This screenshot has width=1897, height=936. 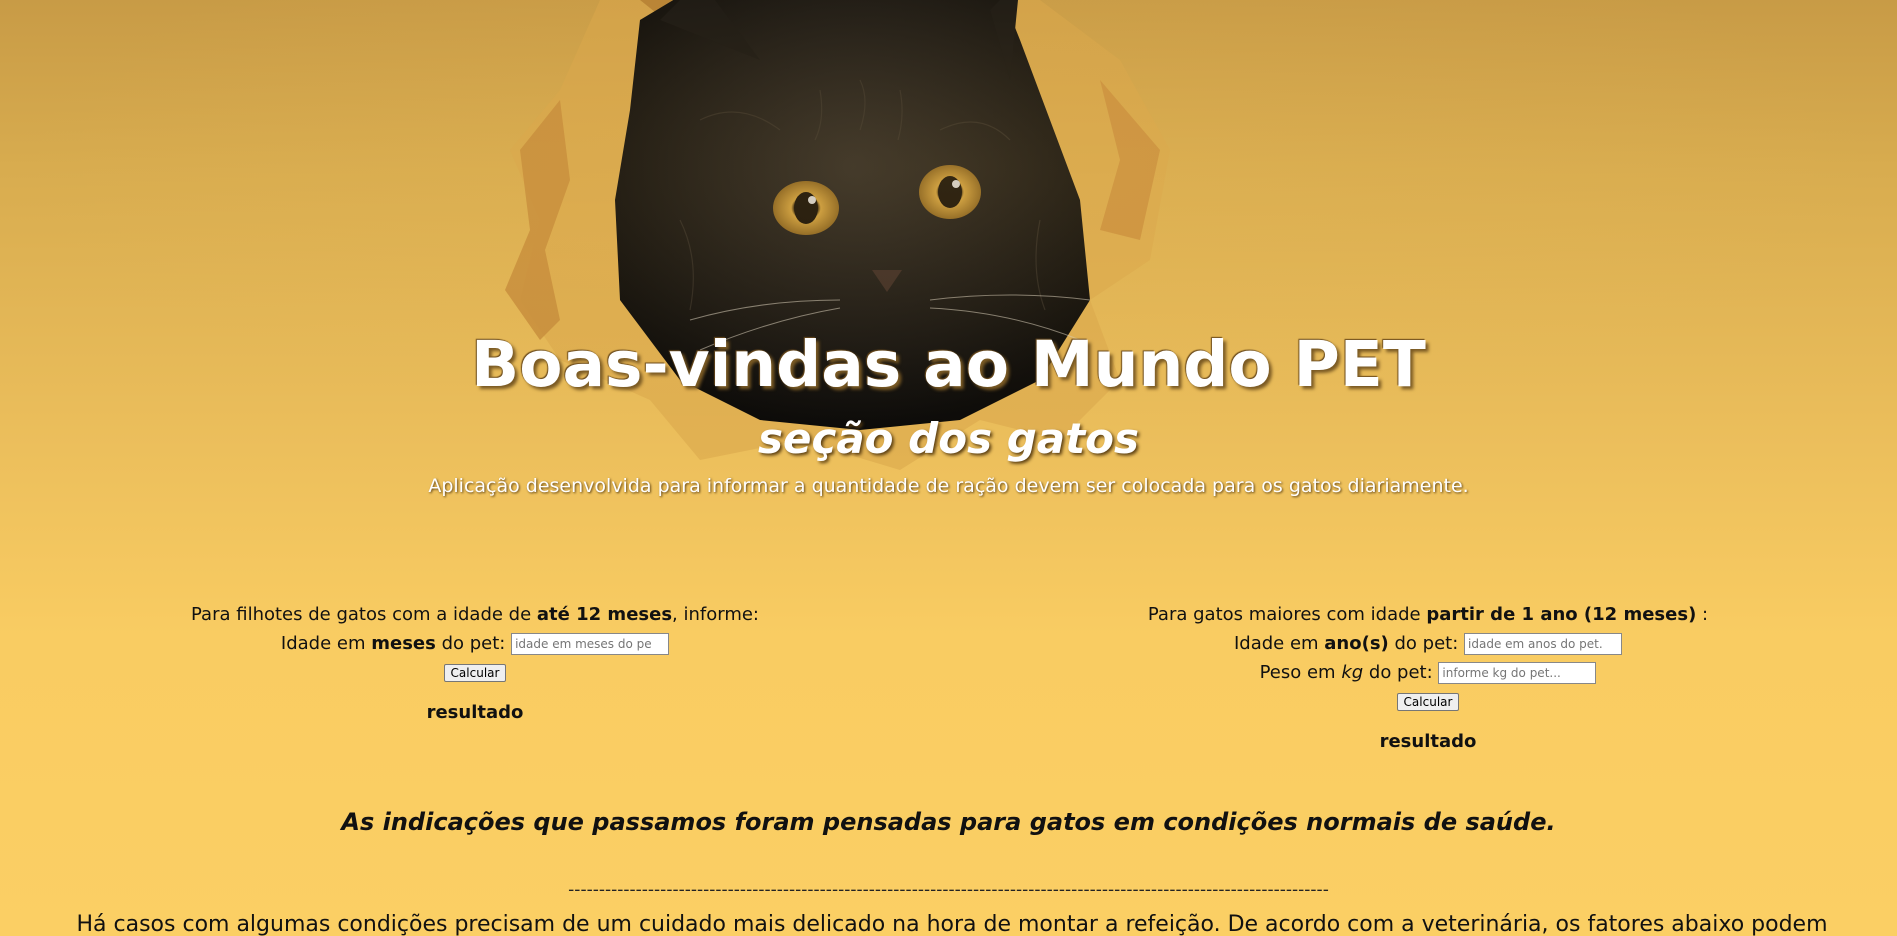 I want to click on kitten-age-row: Idade em meses do pet:, so click(x=475, y=643).